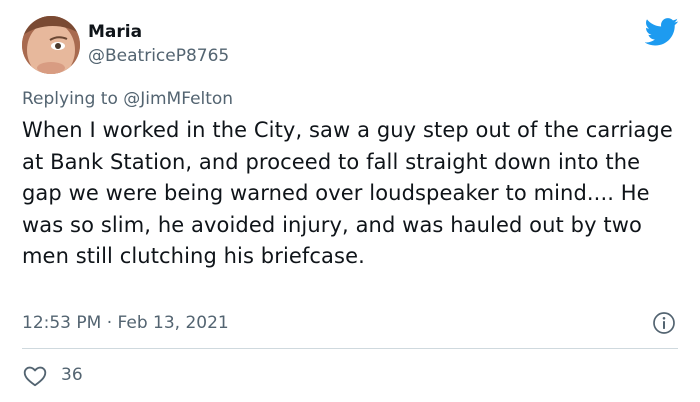  I want to click on replying-to-label: Replying to, so click(70, 99).